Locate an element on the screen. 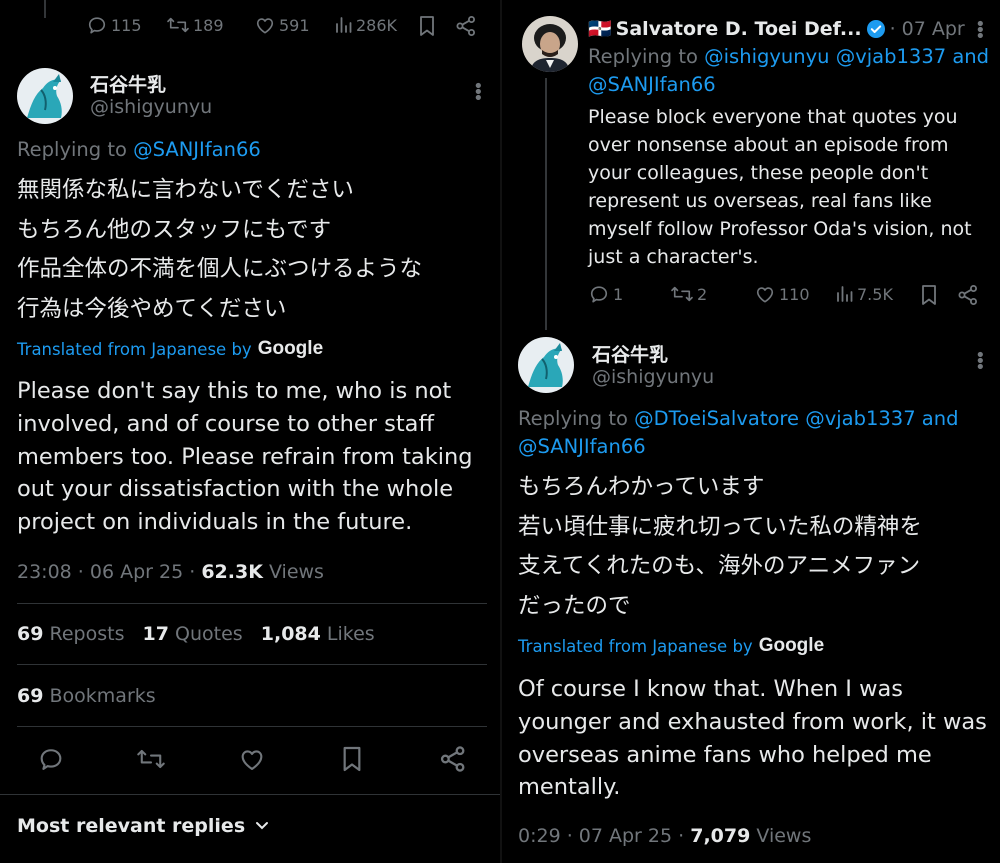 This screenshot has width=1000, height=863. chevron-down-icon is located at coordinates (262, 826).